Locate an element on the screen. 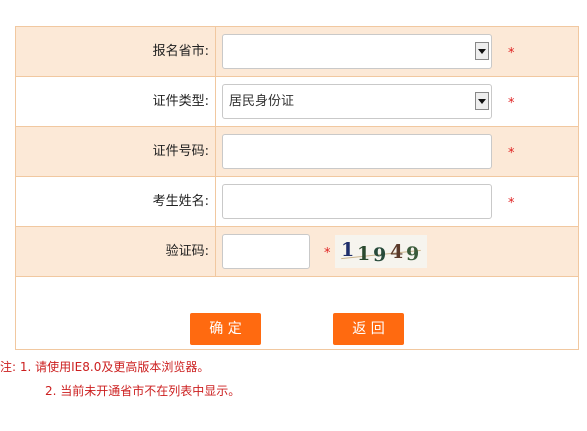 This screenshot has height=431, width=587. captcha-char: 4 is located at coordinates (397, 252).